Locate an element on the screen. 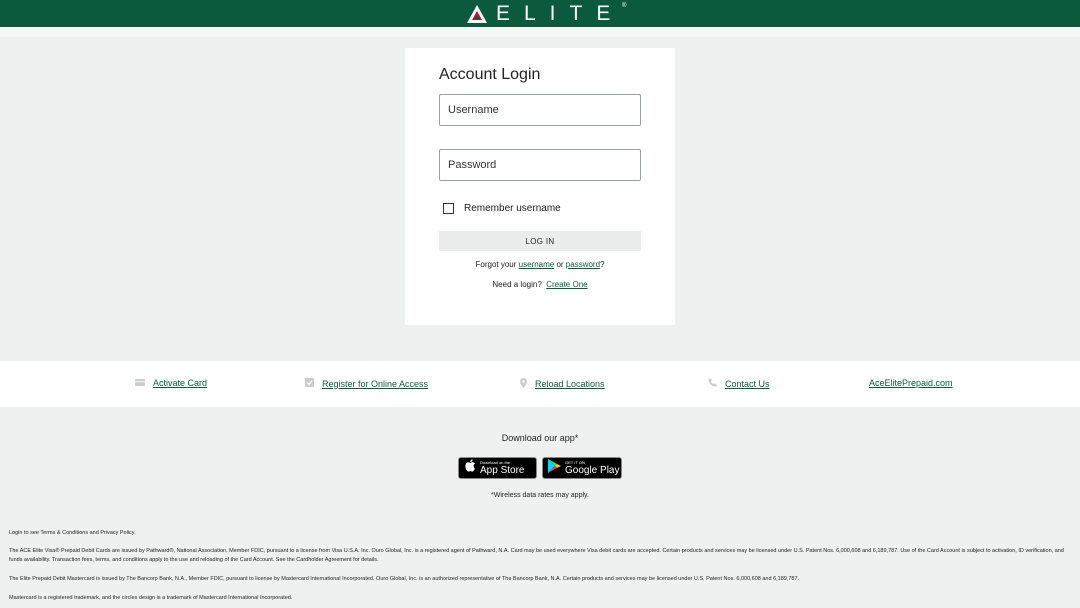  register-link-item: Register for Online Access is located at coordinates (366, 383).